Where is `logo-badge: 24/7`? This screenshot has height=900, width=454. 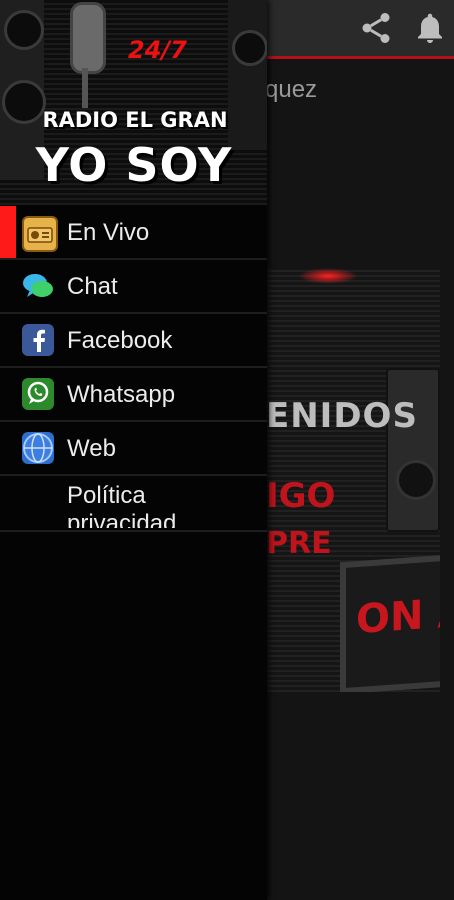 logo-badge: 24/7 is located at coordinates (157, 50).